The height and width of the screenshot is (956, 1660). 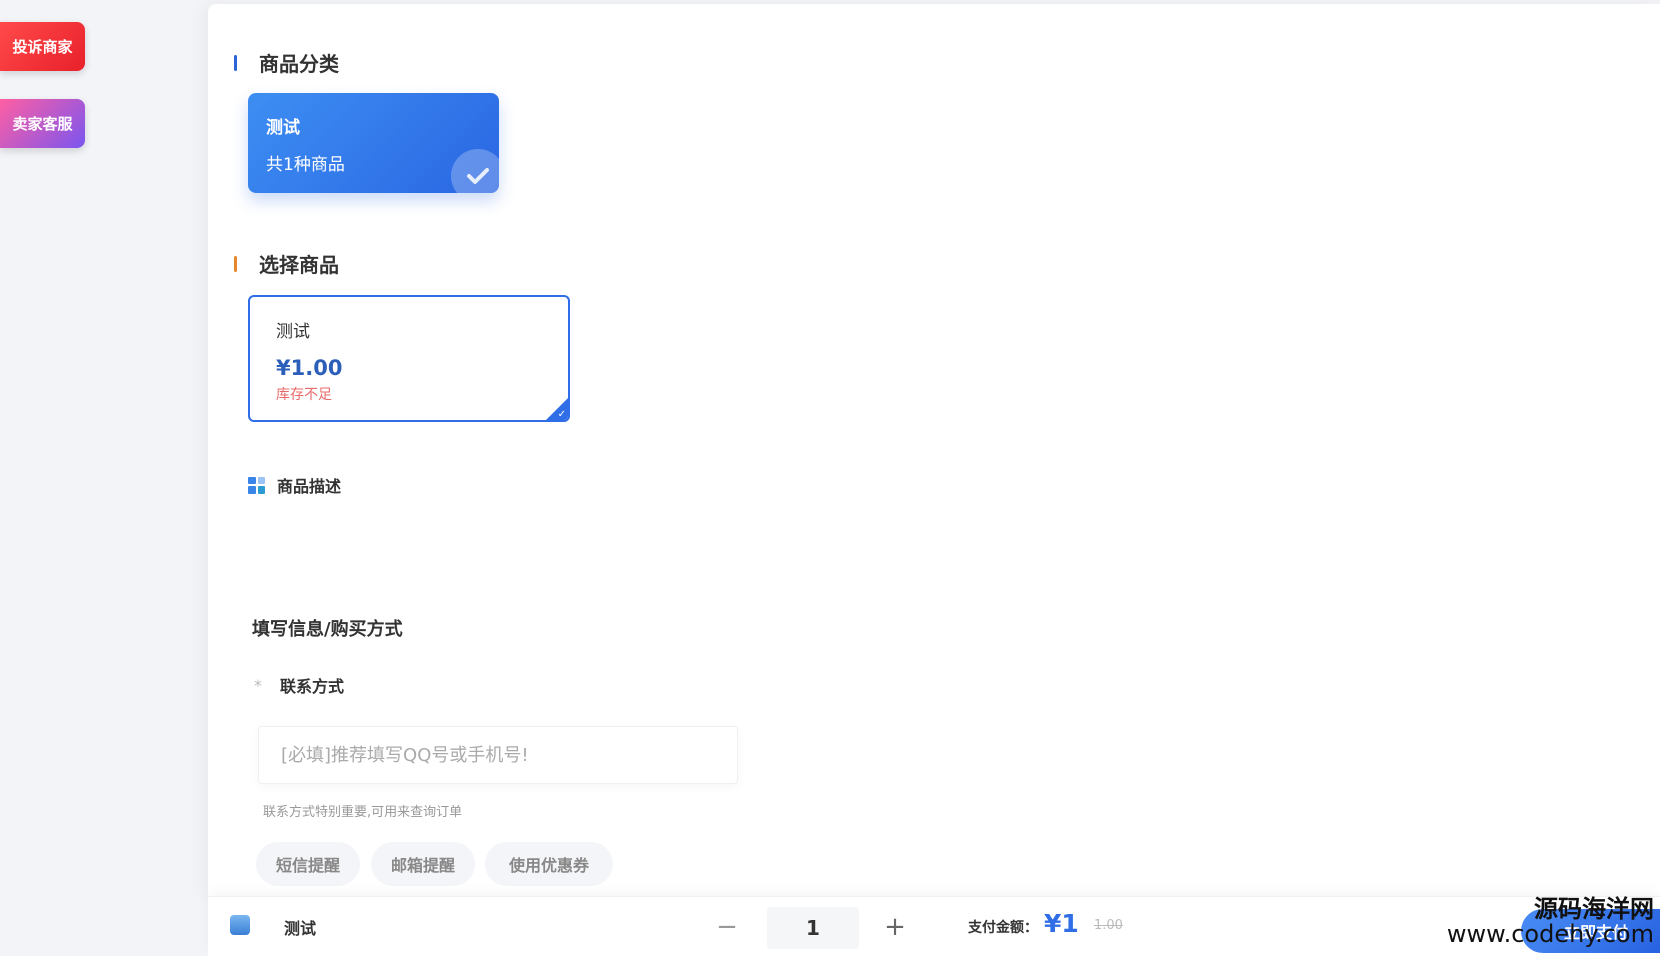 I want to click on use-coupon-button: 使用优惠券, so click(x=549, y=864).